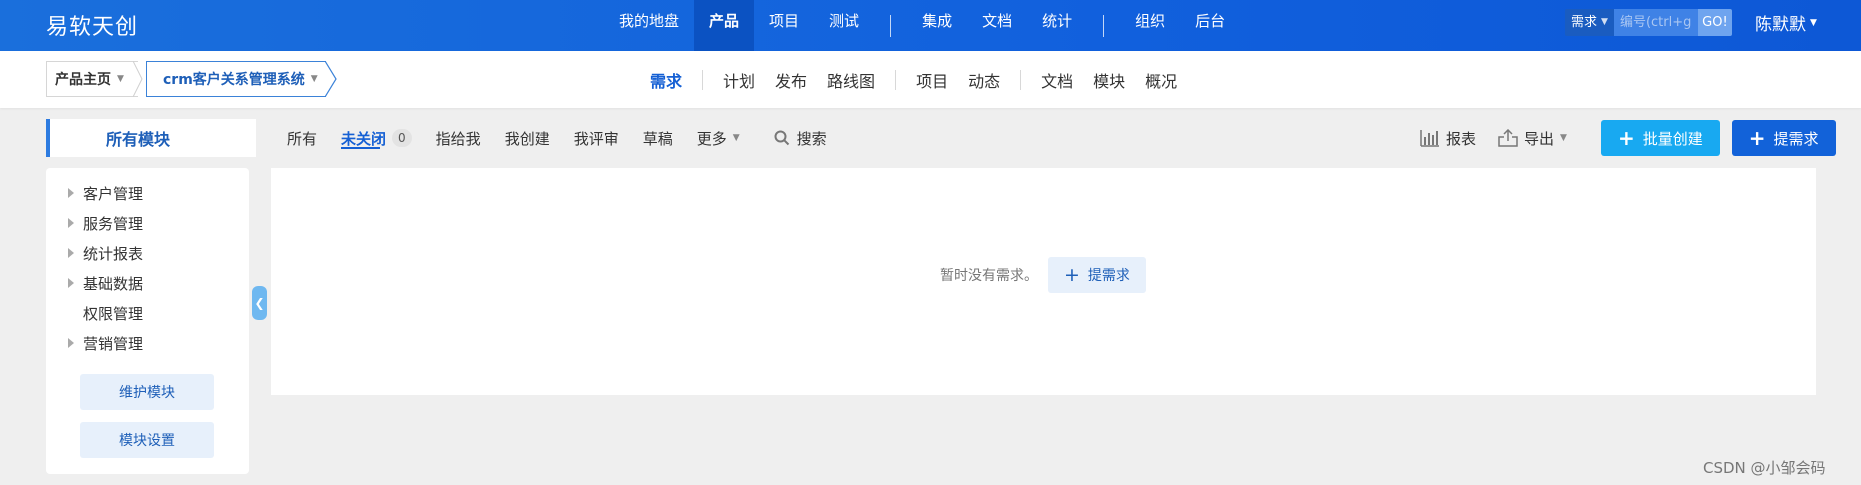 Image resolution: width=1861 pixels, height=485 pixels. Describe the element at coordinates (1043, 275) in the screenshot. I see `empty-state: 暂时没有需求。 + 提需求` at that location.